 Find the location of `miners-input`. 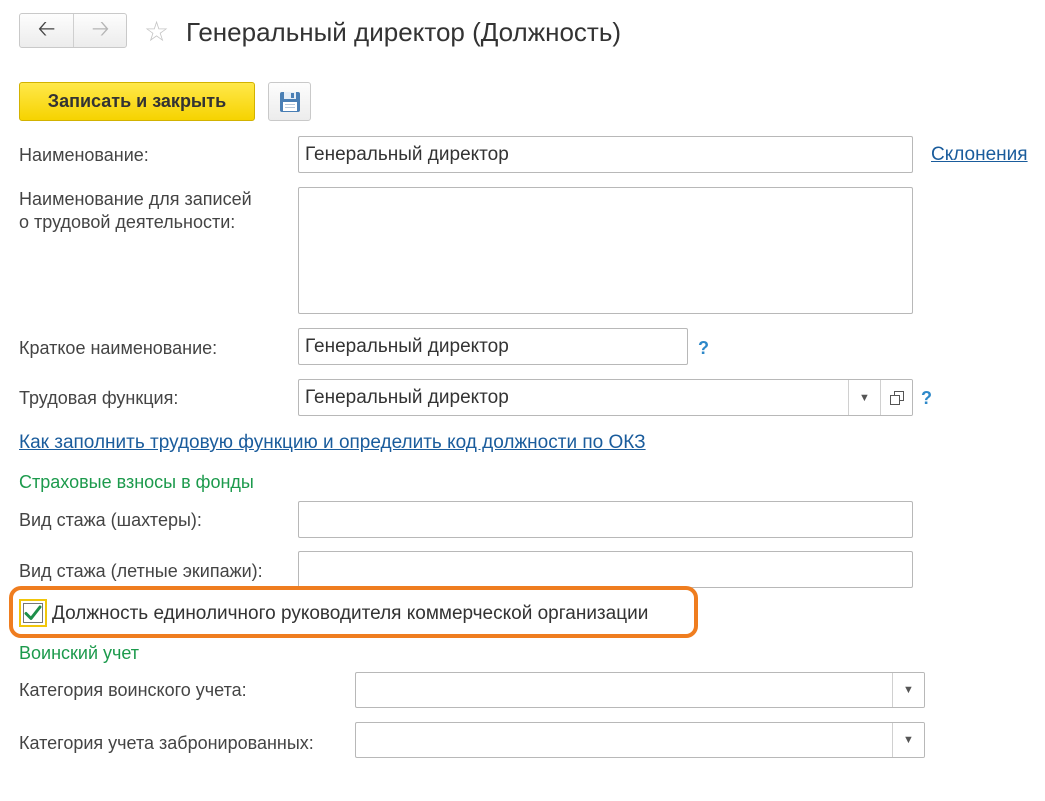

miners-input is located at coordinates (605, 519).